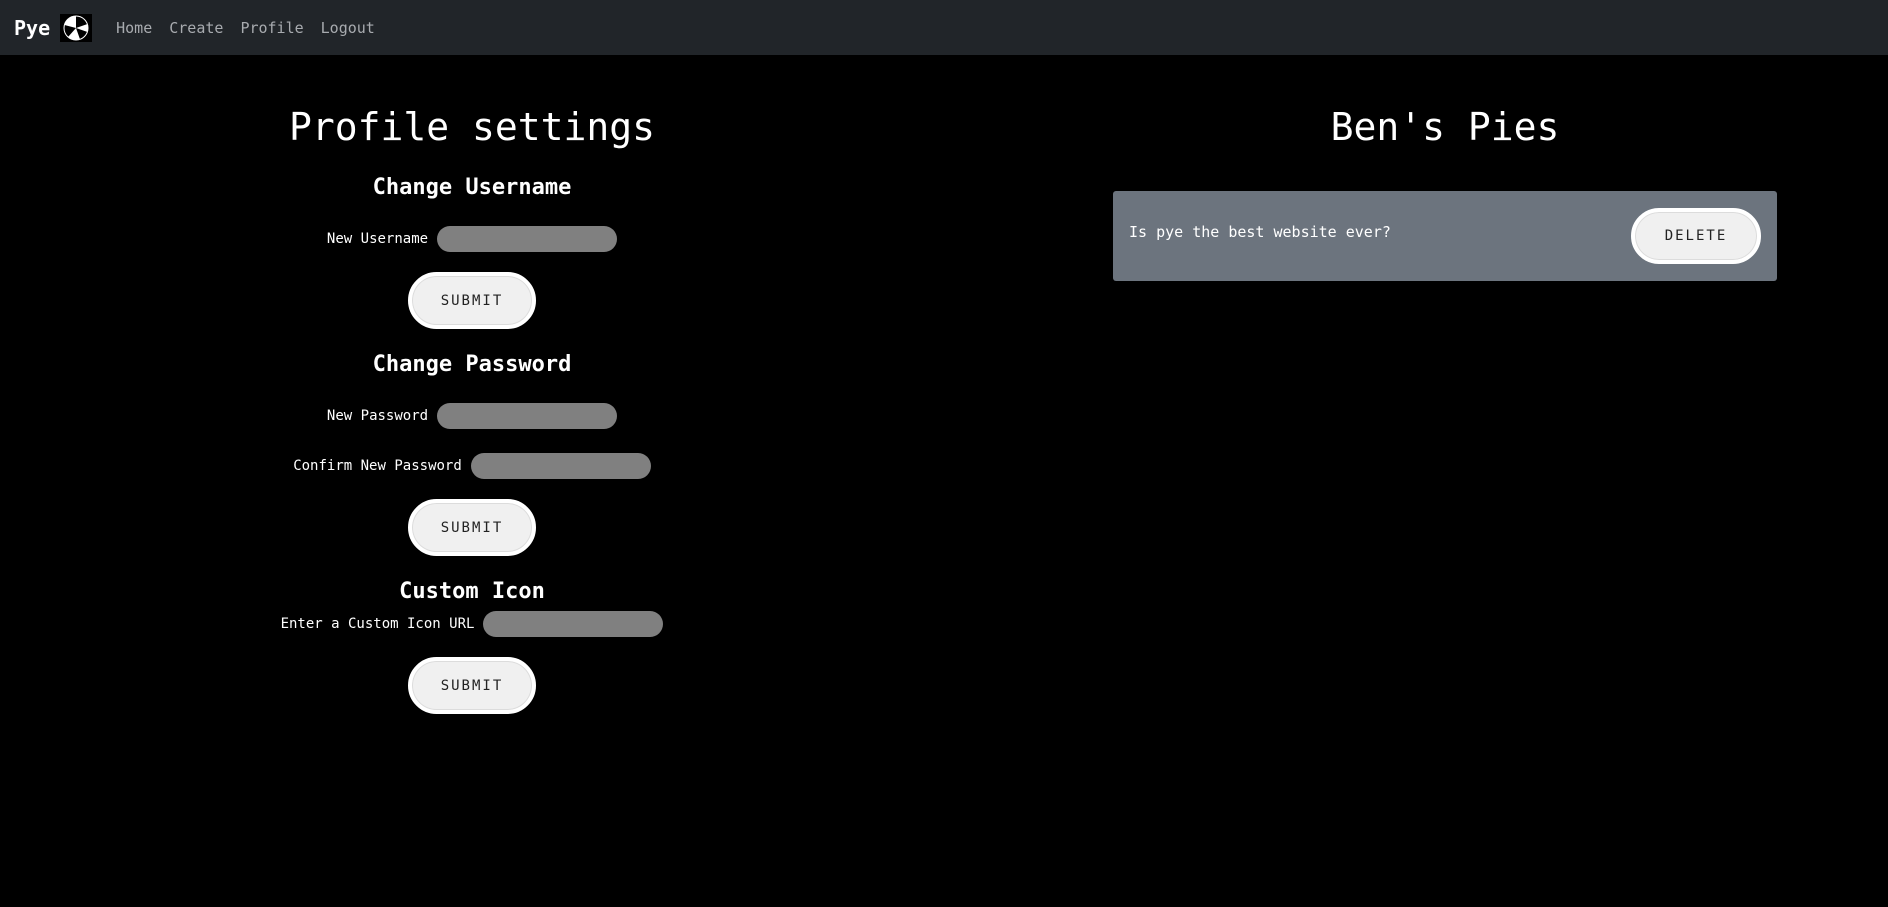  I want to click on page-title: Profile settings, so click(472, 127).